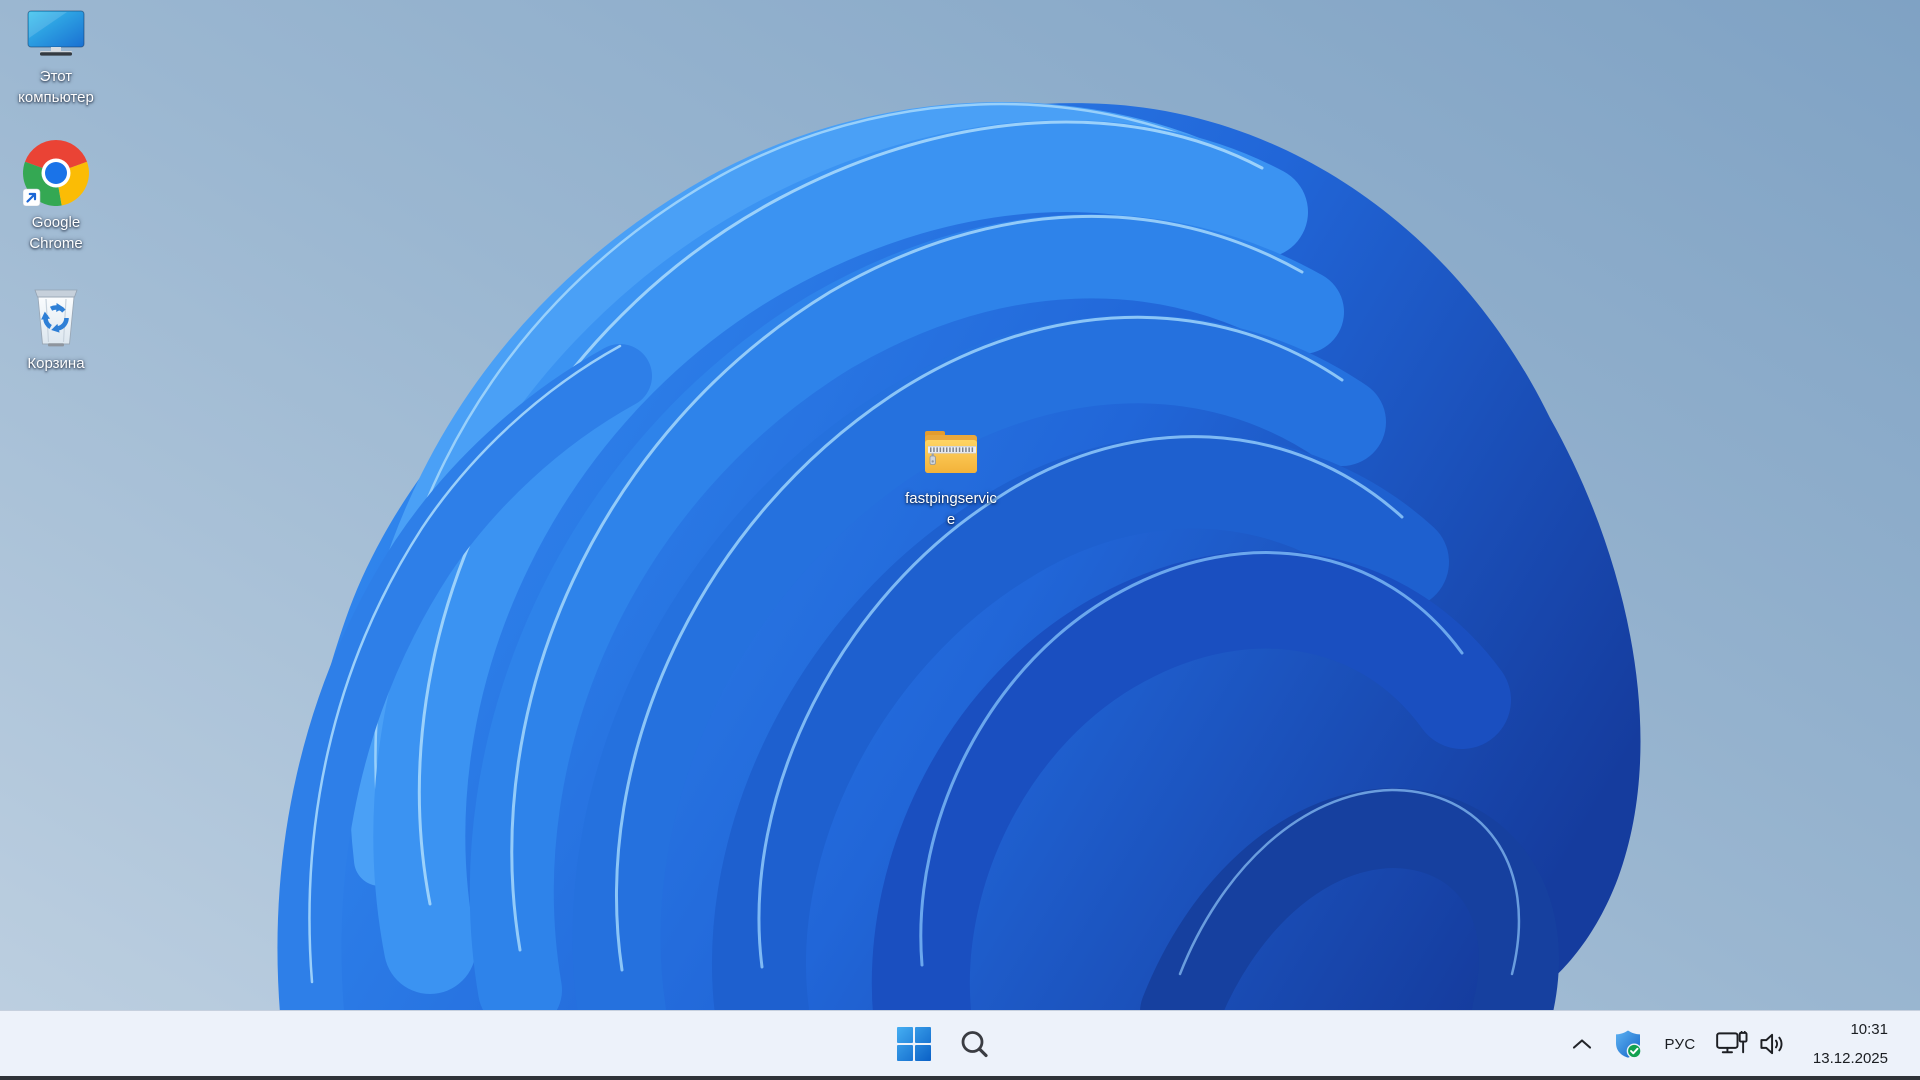 This screenshot has height=1080, width=1920. What do you see at coordinates (56, 363) in the screenshot?
I see `desktop-icon-label: Корзина` at bounding box center [56, 363].